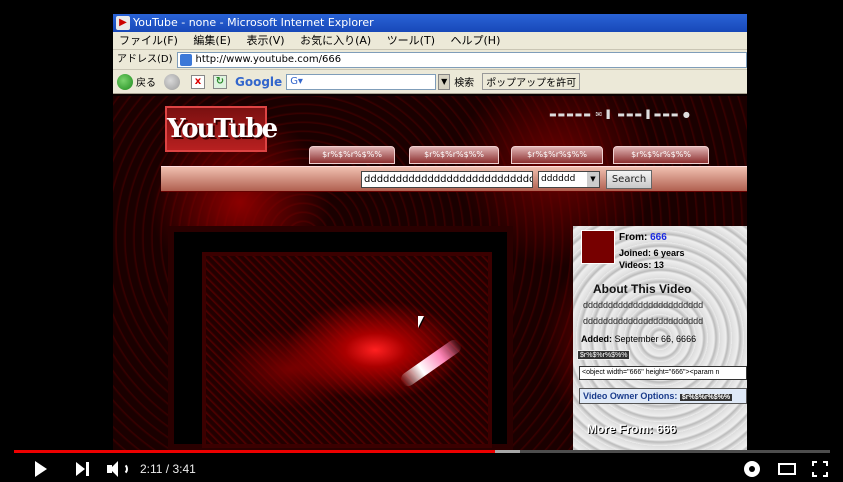 The width and height of the screenshot is (843, 482). What do you see at coordinates (265, 40) in the screenshot?
I see `ie-menu-view: 表示(V)` at bounding box center [265, 40].